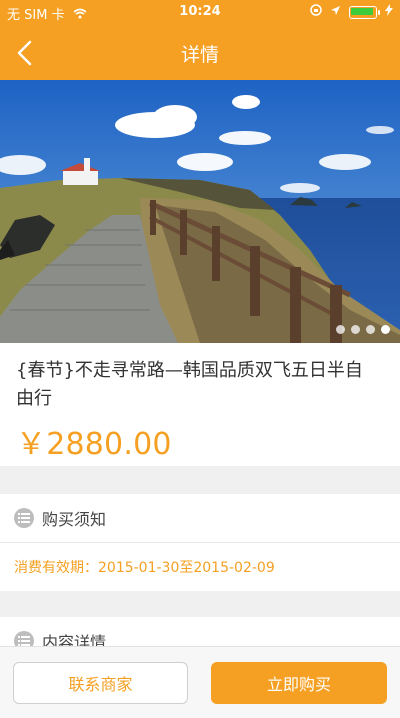 Image resolution: width=400 pixels, height=718 pixels. Describe the element at coordinates (200, 682) in the screenshot. I see `bottom-action-bar: 联系商家 立即购买` at that location.